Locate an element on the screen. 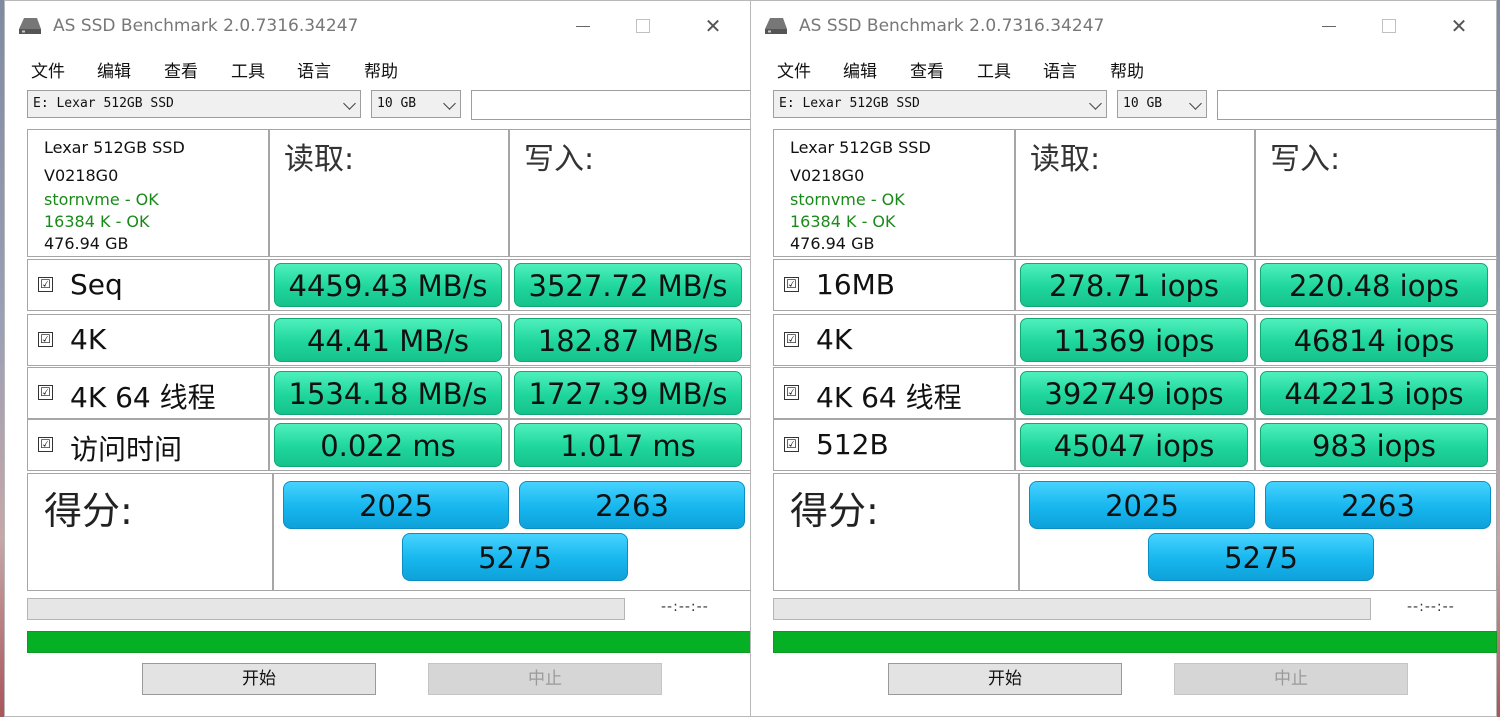 The width and height of the screenshot is (1500, 717). read-result-cell: 1534.18 MB/s is located at coordinates (389, 393).